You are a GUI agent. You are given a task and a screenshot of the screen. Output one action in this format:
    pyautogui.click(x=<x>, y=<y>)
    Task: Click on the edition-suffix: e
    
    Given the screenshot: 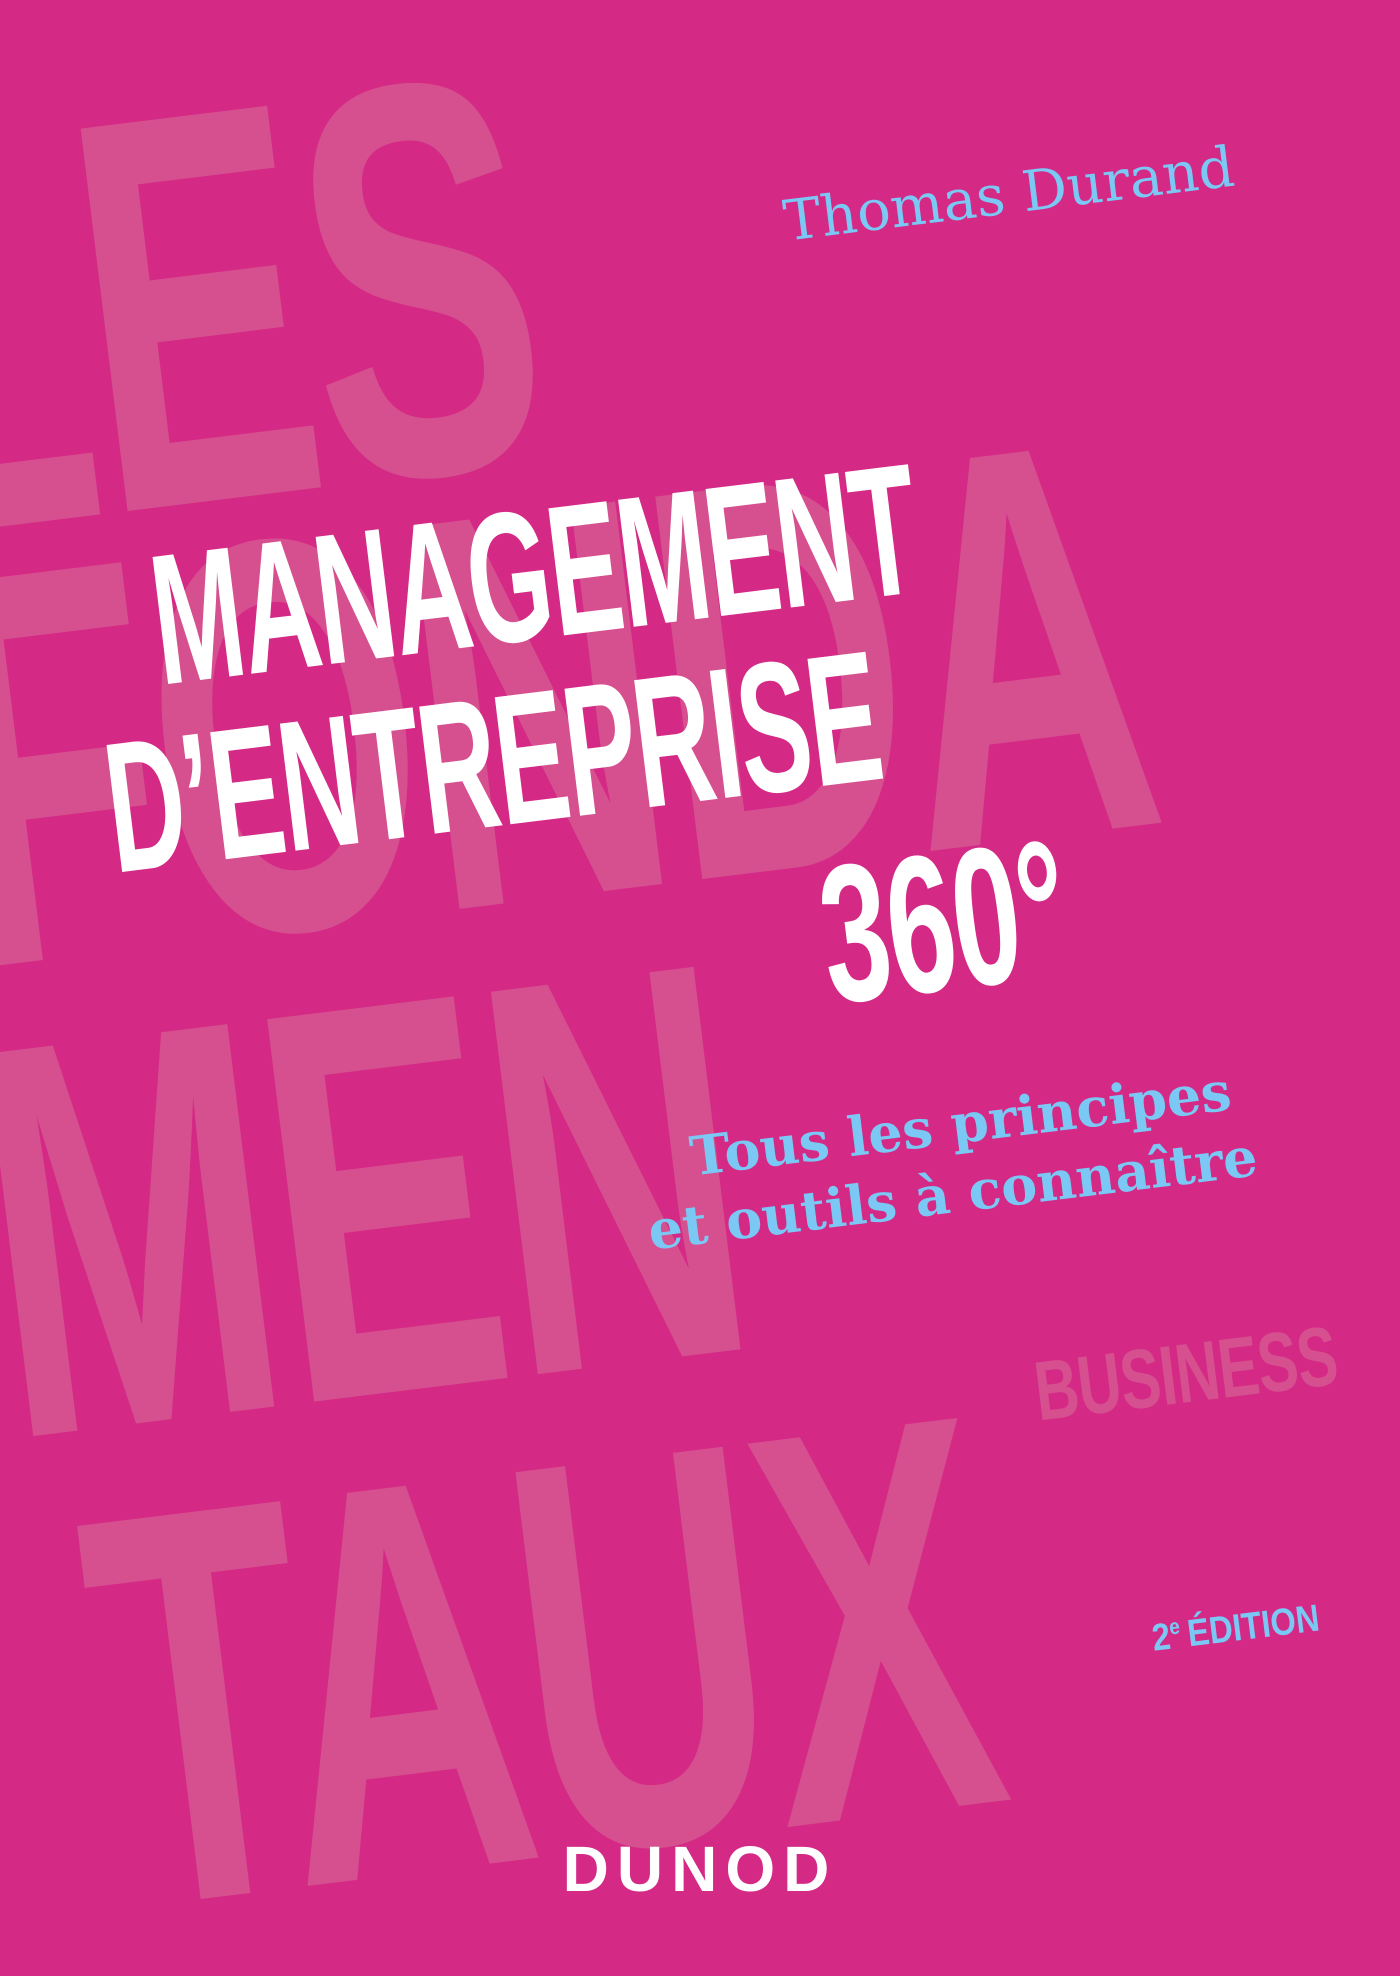 What is the action you would take?
    pyautogui.click(x=1174, y=1626)
    